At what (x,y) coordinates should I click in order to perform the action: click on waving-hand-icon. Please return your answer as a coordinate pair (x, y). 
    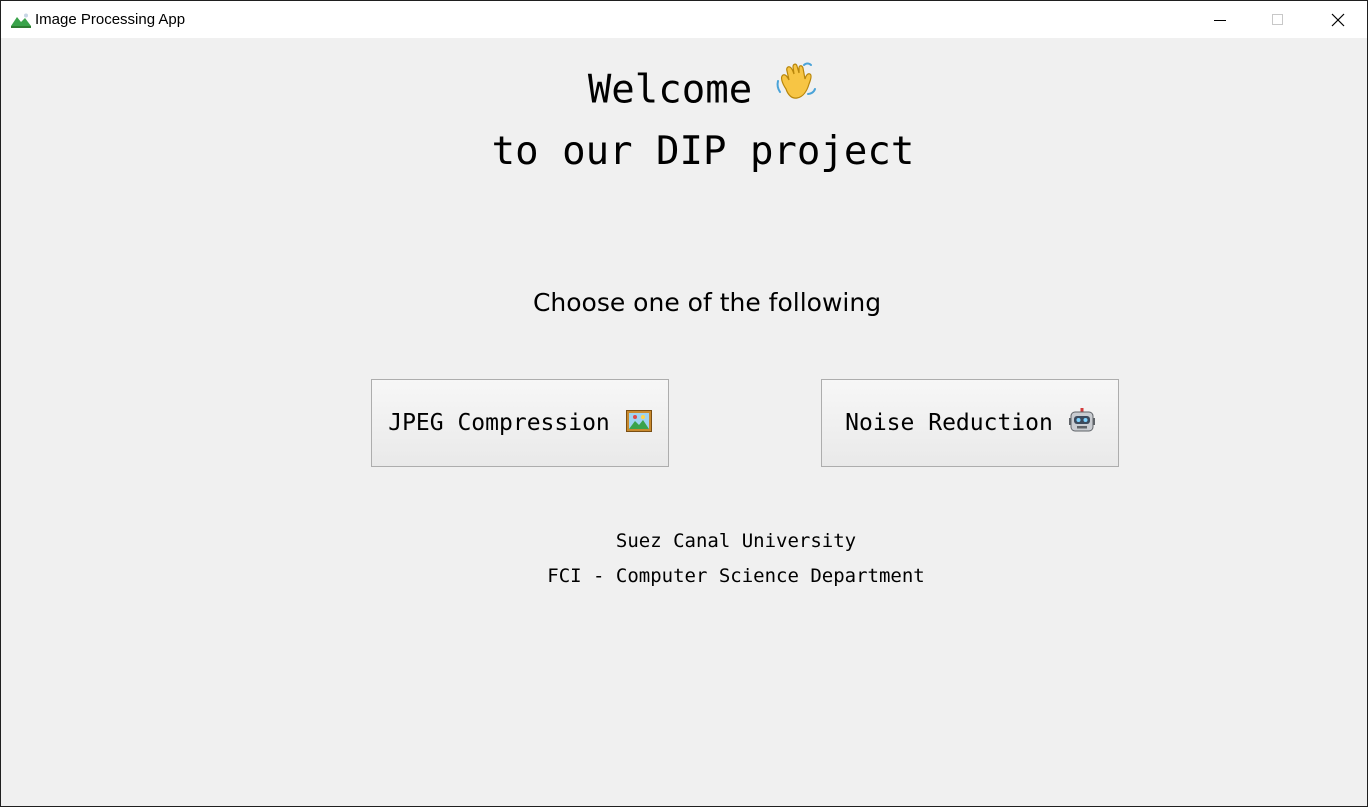
    Looking at the image, I should click on (796, 88).